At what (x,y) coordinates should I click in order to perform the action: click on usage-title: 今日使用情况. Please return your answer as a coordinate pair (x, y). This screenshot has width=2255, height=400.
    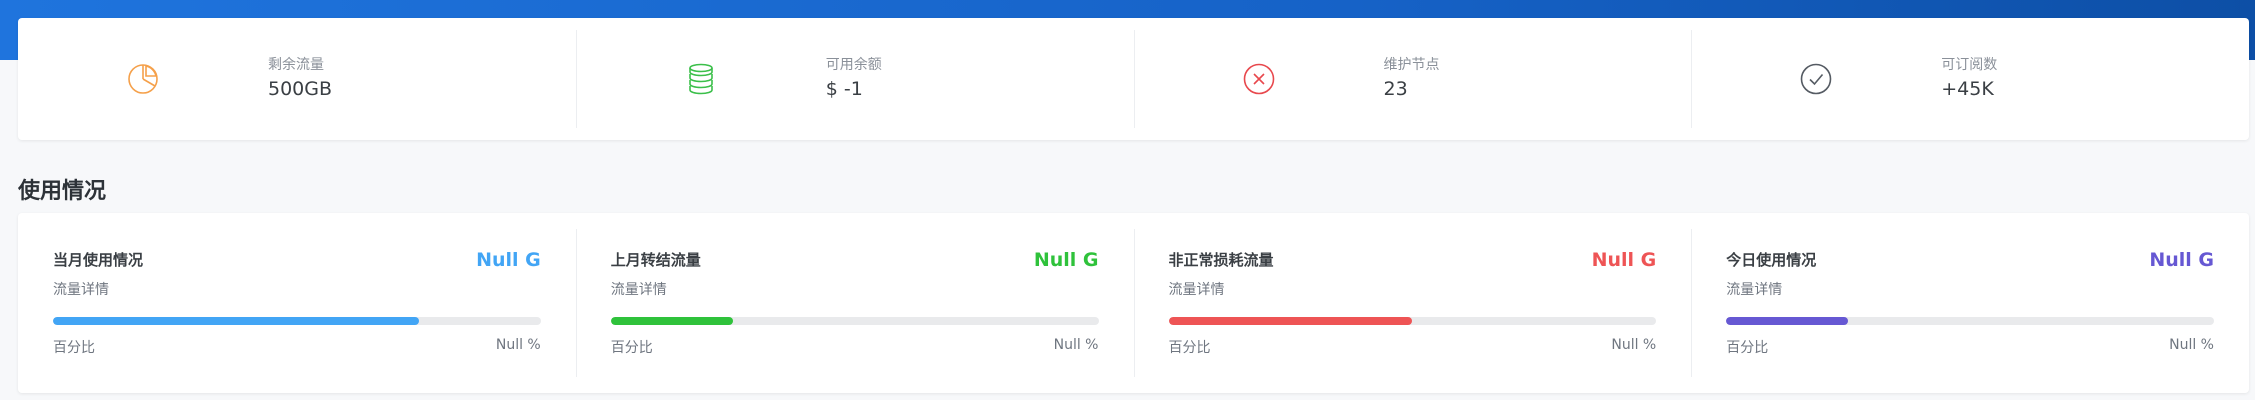
    Looking at the image, I should click on (1771, 260).